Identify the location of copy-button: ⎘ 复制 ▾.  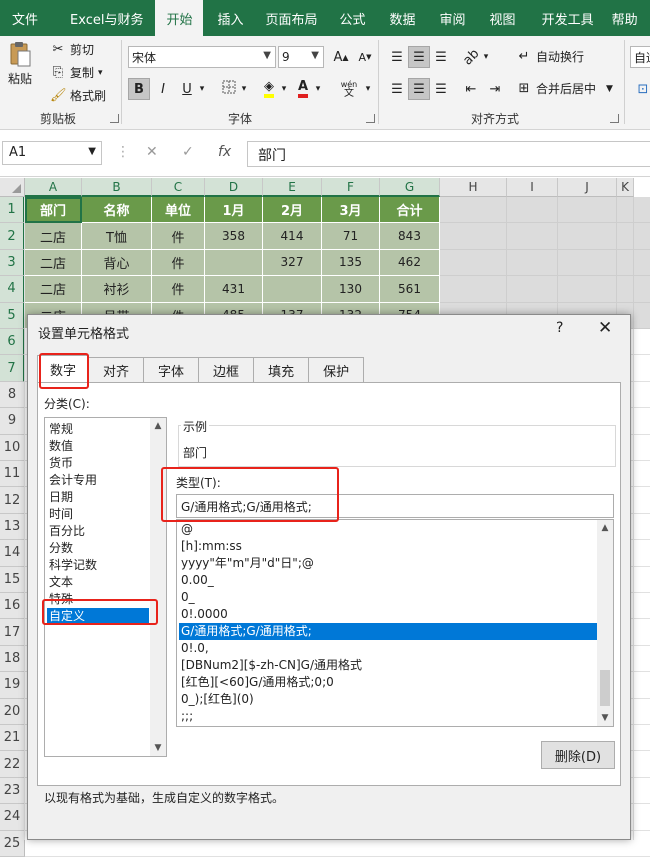
(76, 72).